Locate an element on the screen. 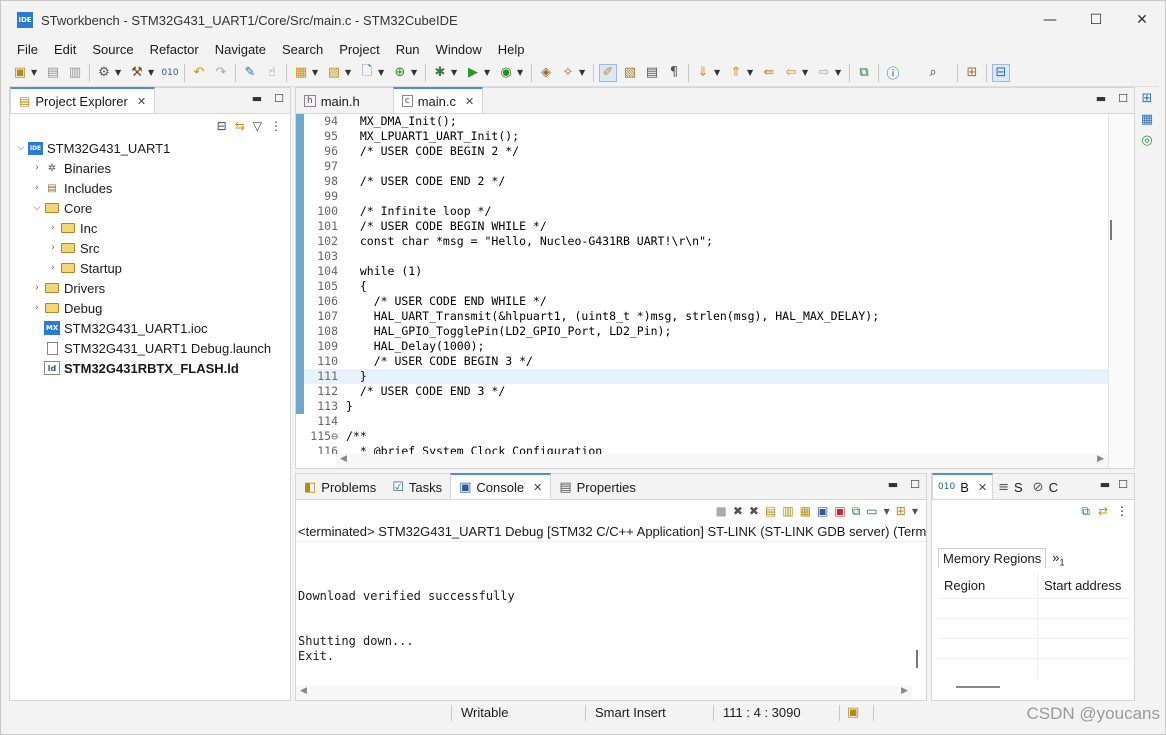  forward-dropdown-icon: ▼ is located at coordinates (839, 72).